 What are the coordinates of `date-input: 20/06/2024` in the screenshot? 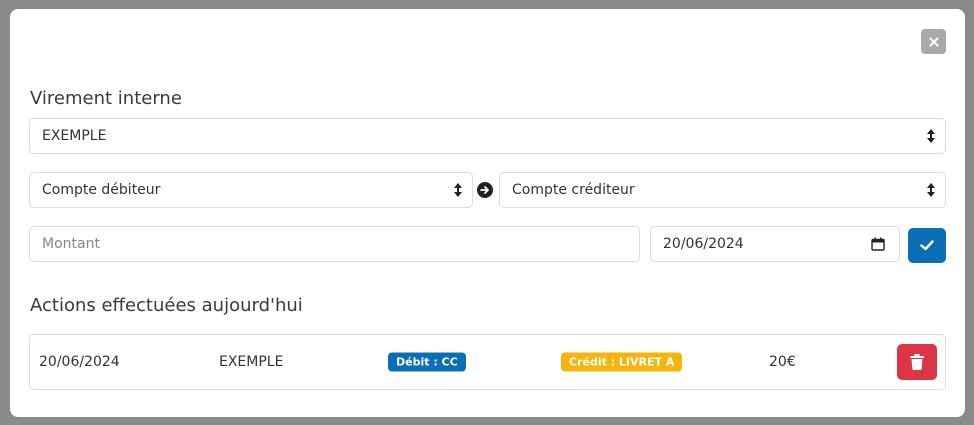 It's located at (775, 244).